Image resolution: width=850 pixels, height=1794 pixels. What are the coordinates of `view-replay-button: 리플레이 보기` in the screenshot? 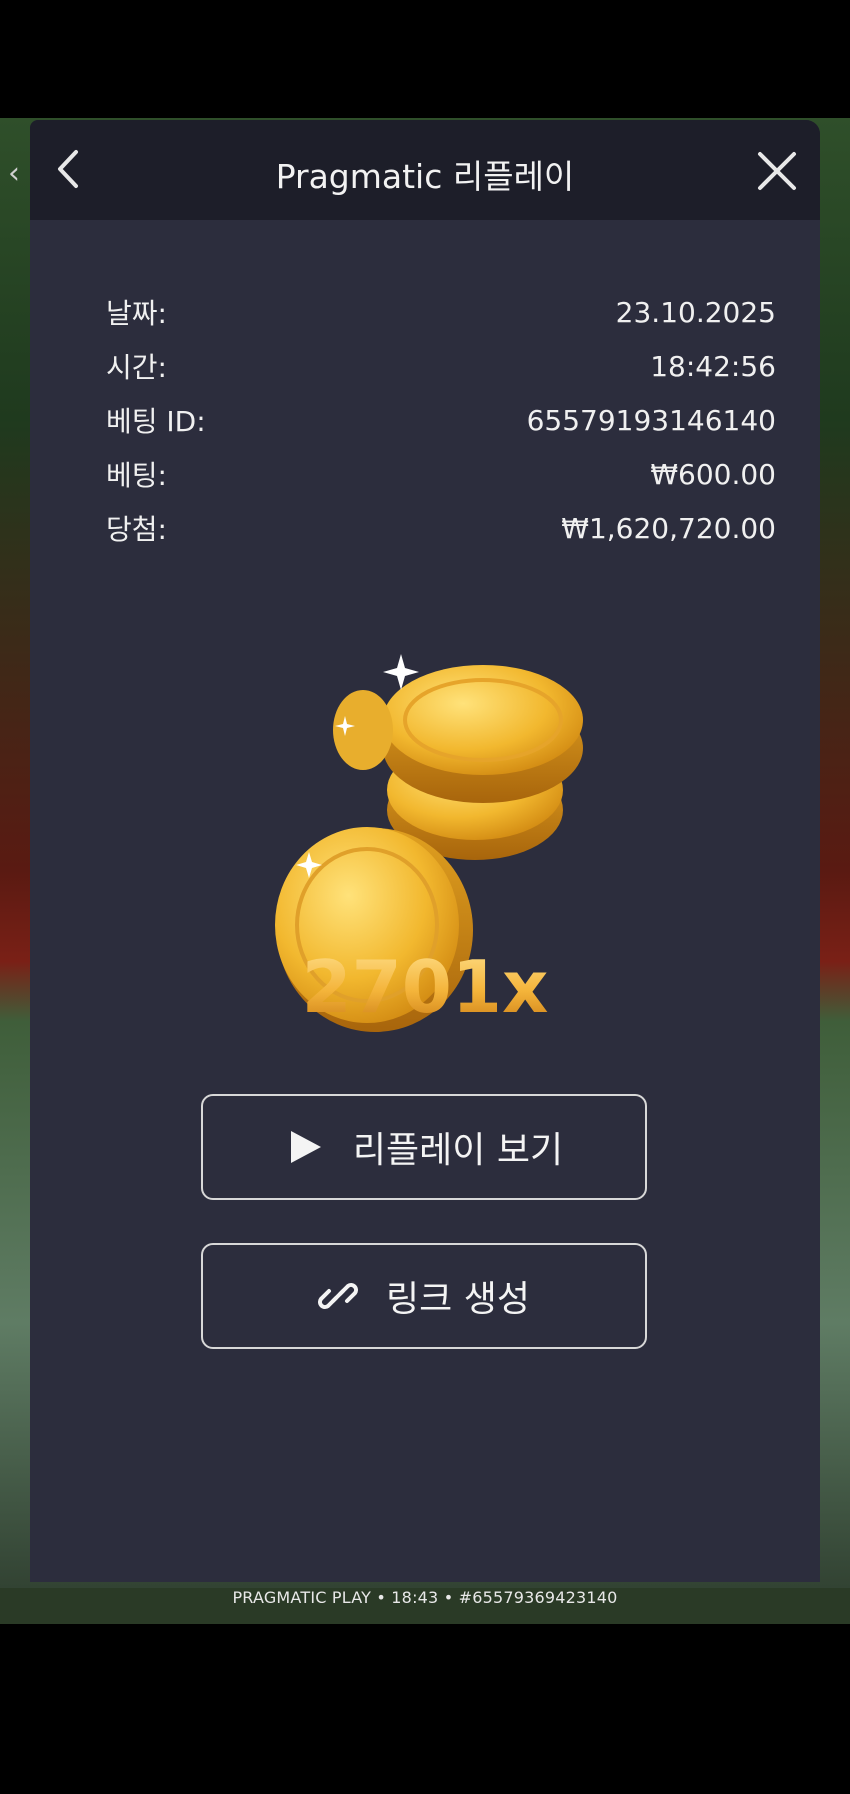 It's located at (424, 1147).